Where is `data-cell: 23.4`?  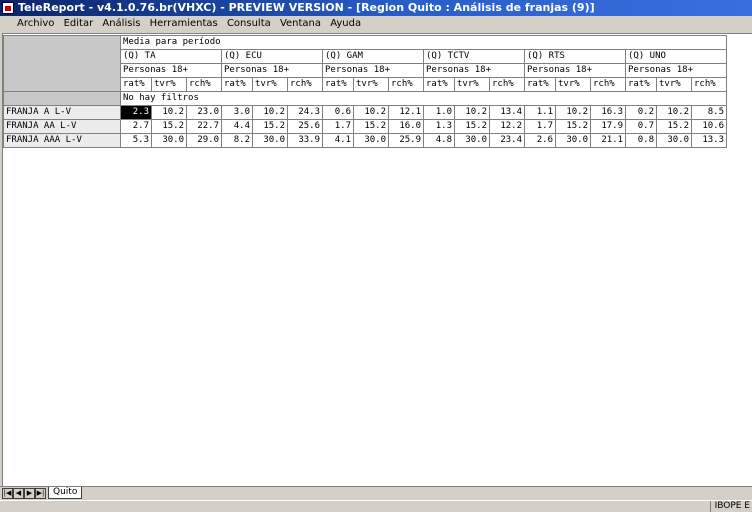 data-cell: 23.4 is located at coordinates (507, 140).